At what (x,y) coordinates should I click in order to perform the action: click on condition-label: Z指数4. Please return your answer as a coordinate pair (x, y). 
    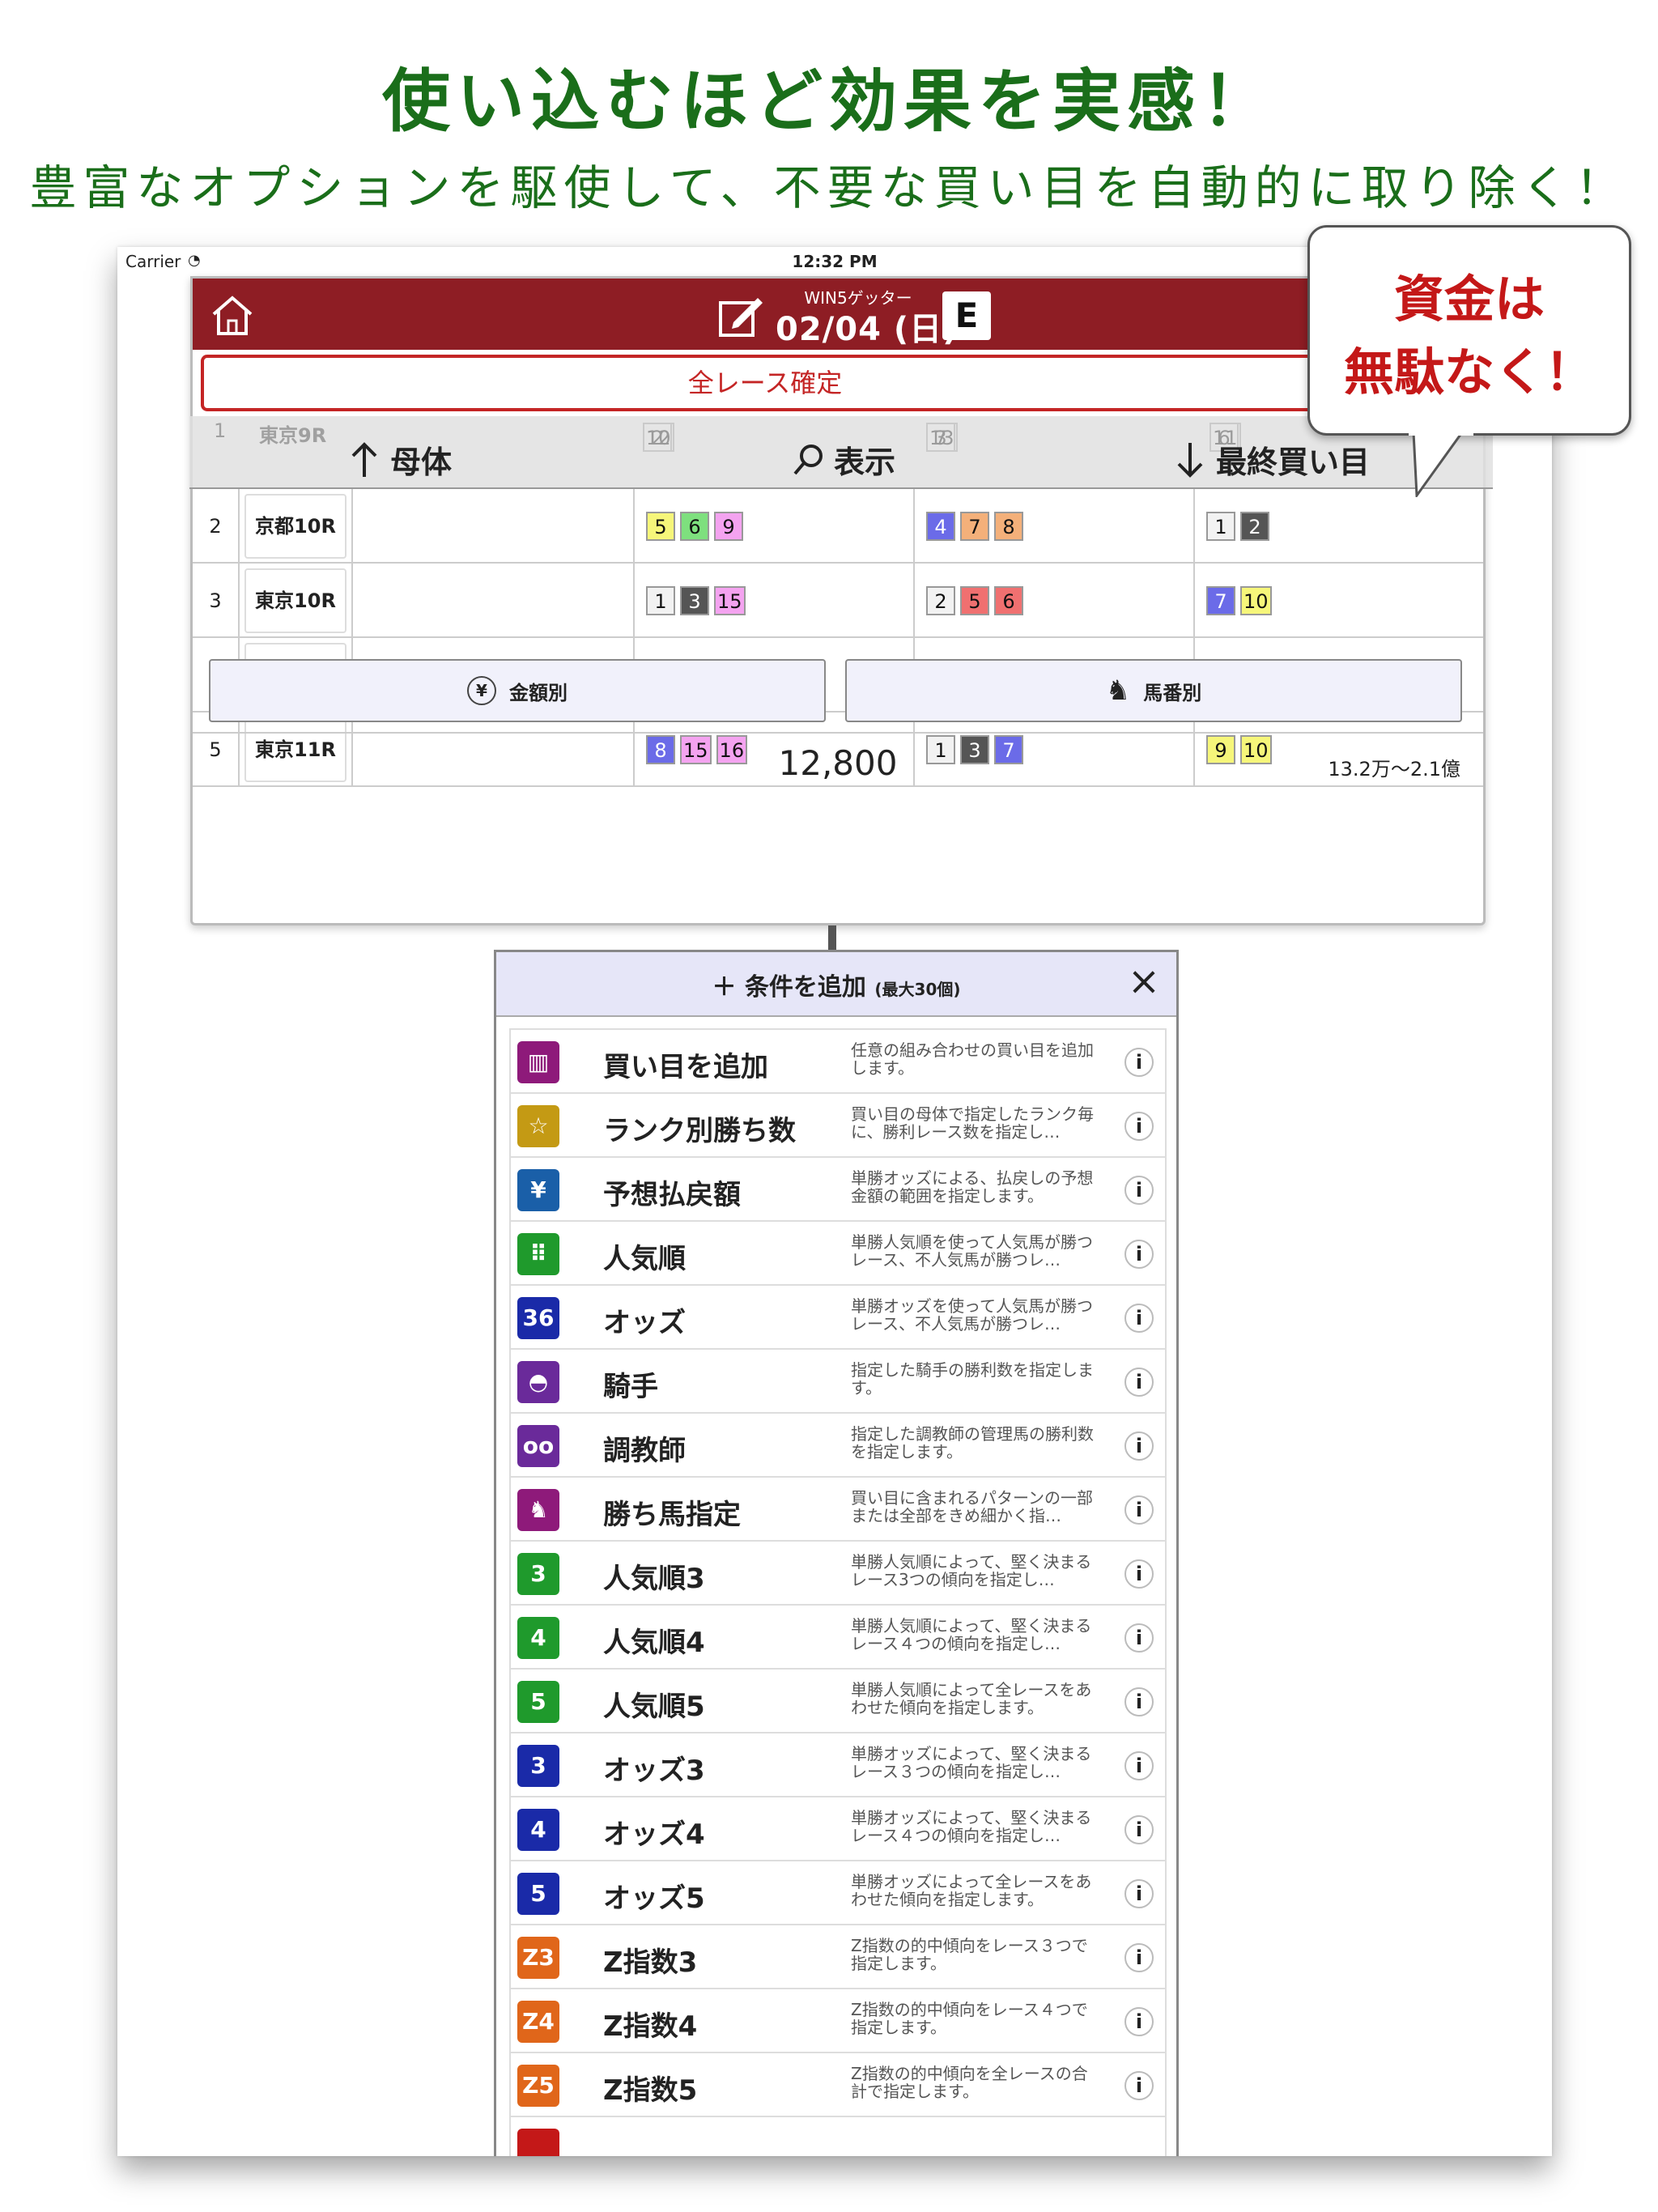
    Looking at the image, I should click on (650, 2027).